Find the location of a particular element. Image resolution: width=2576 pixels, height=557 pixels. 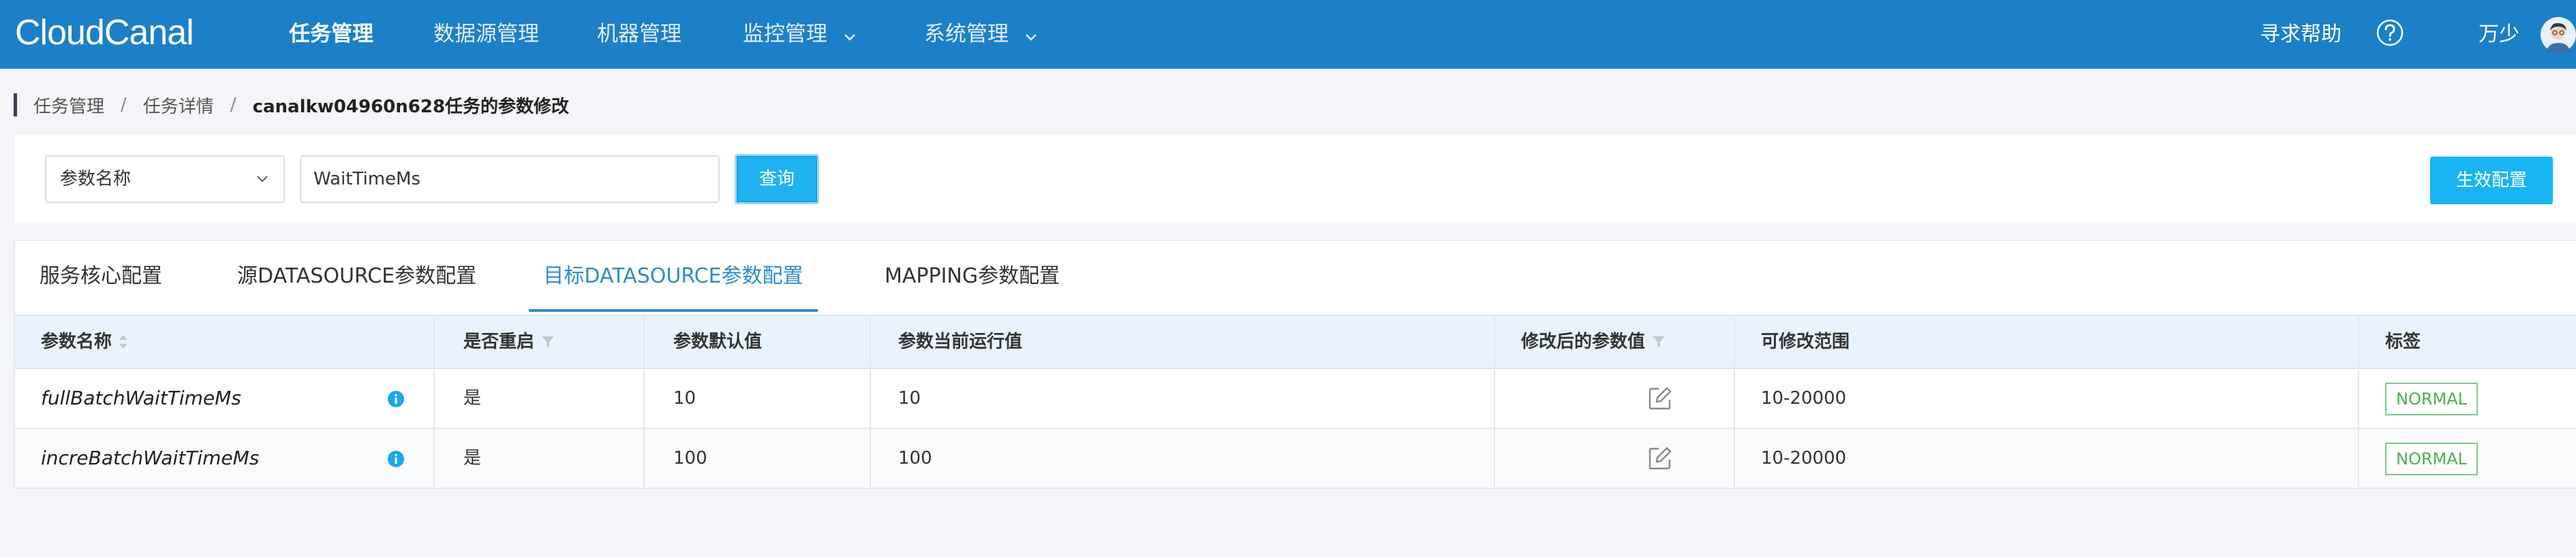

nav-item-label: 系统管理 is located at coordinates (966, 34).